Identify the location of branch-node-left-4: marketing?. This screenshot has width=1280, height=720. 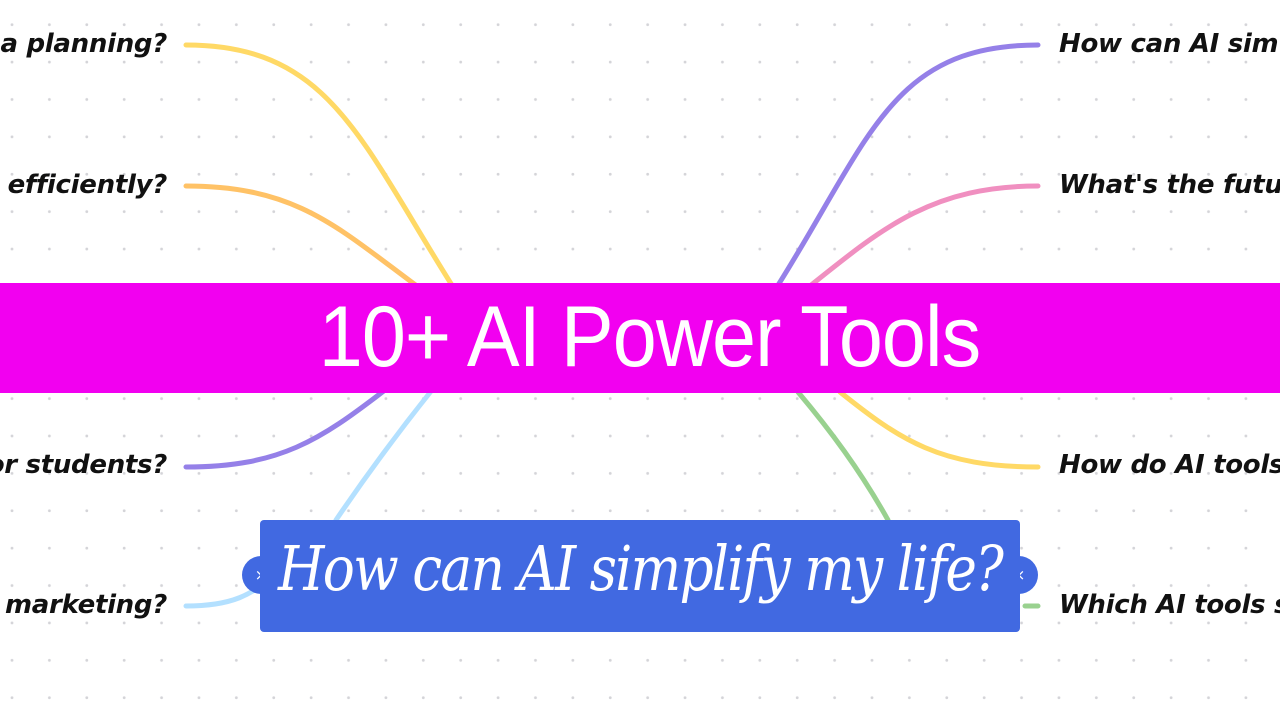
(86, 605).